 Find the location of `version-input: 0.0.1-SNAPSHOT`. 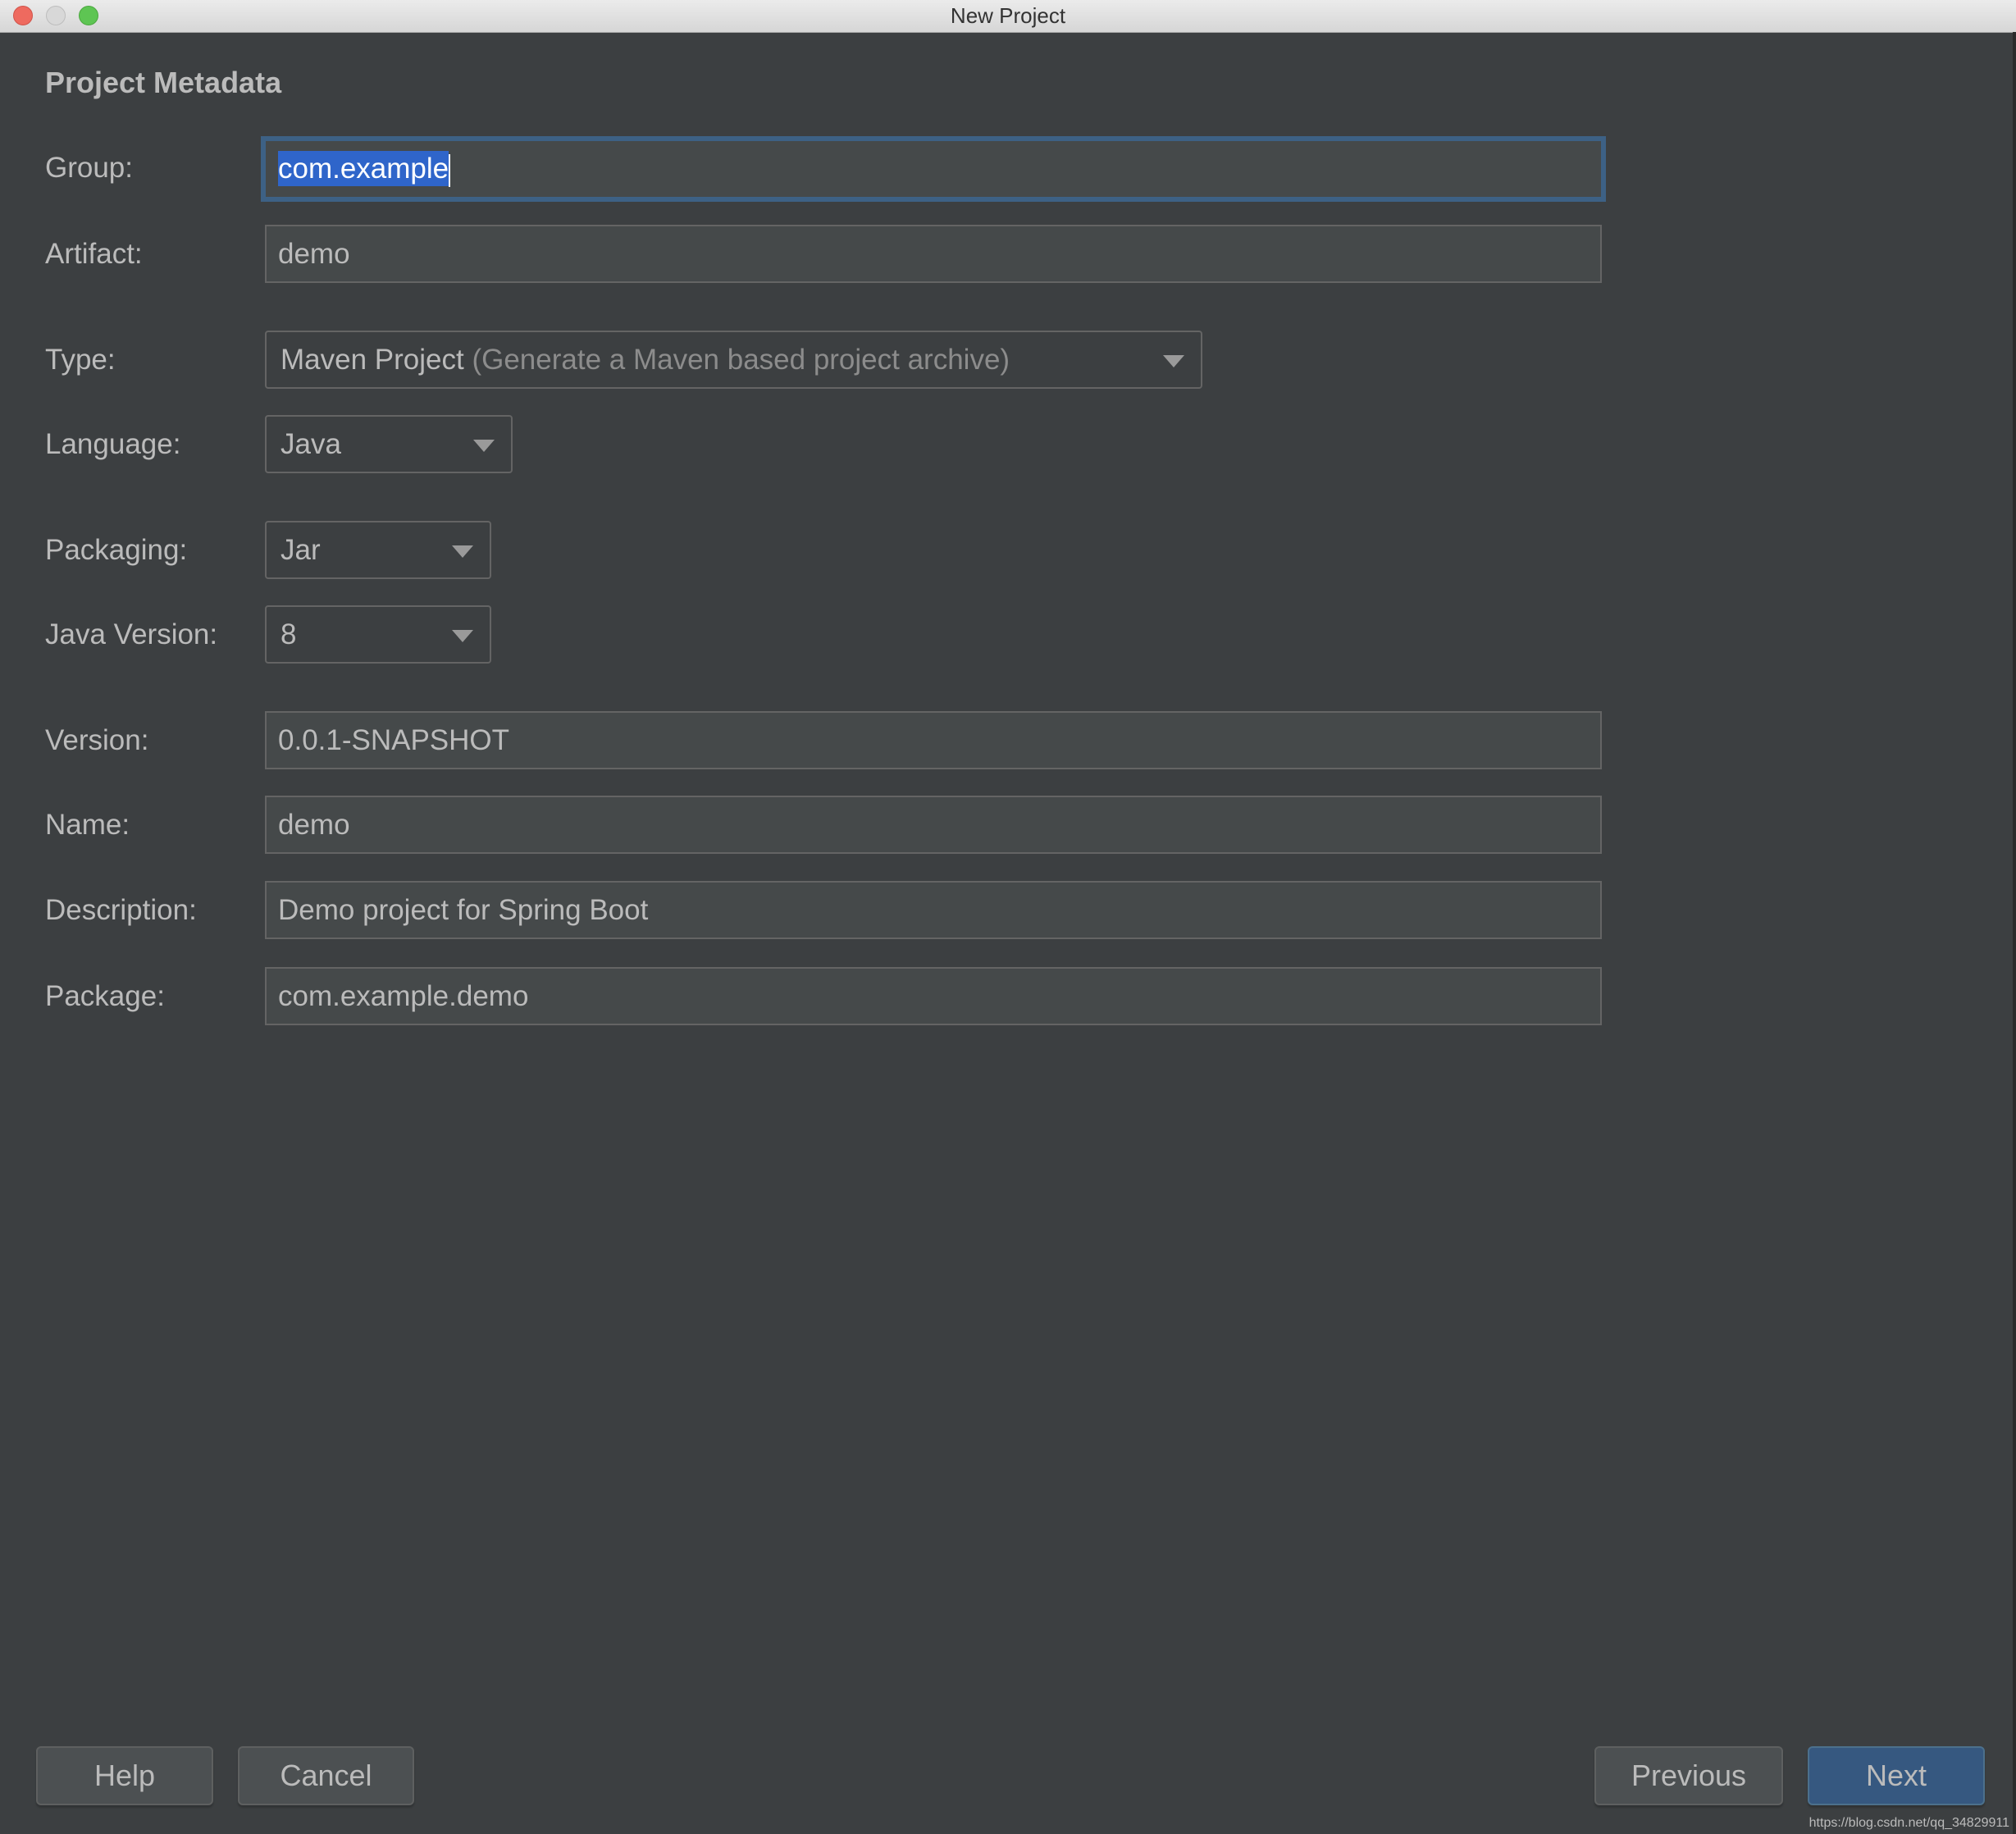

version-input: 0.0.1-SNAPSHOT is located at coordinates (934, 740).